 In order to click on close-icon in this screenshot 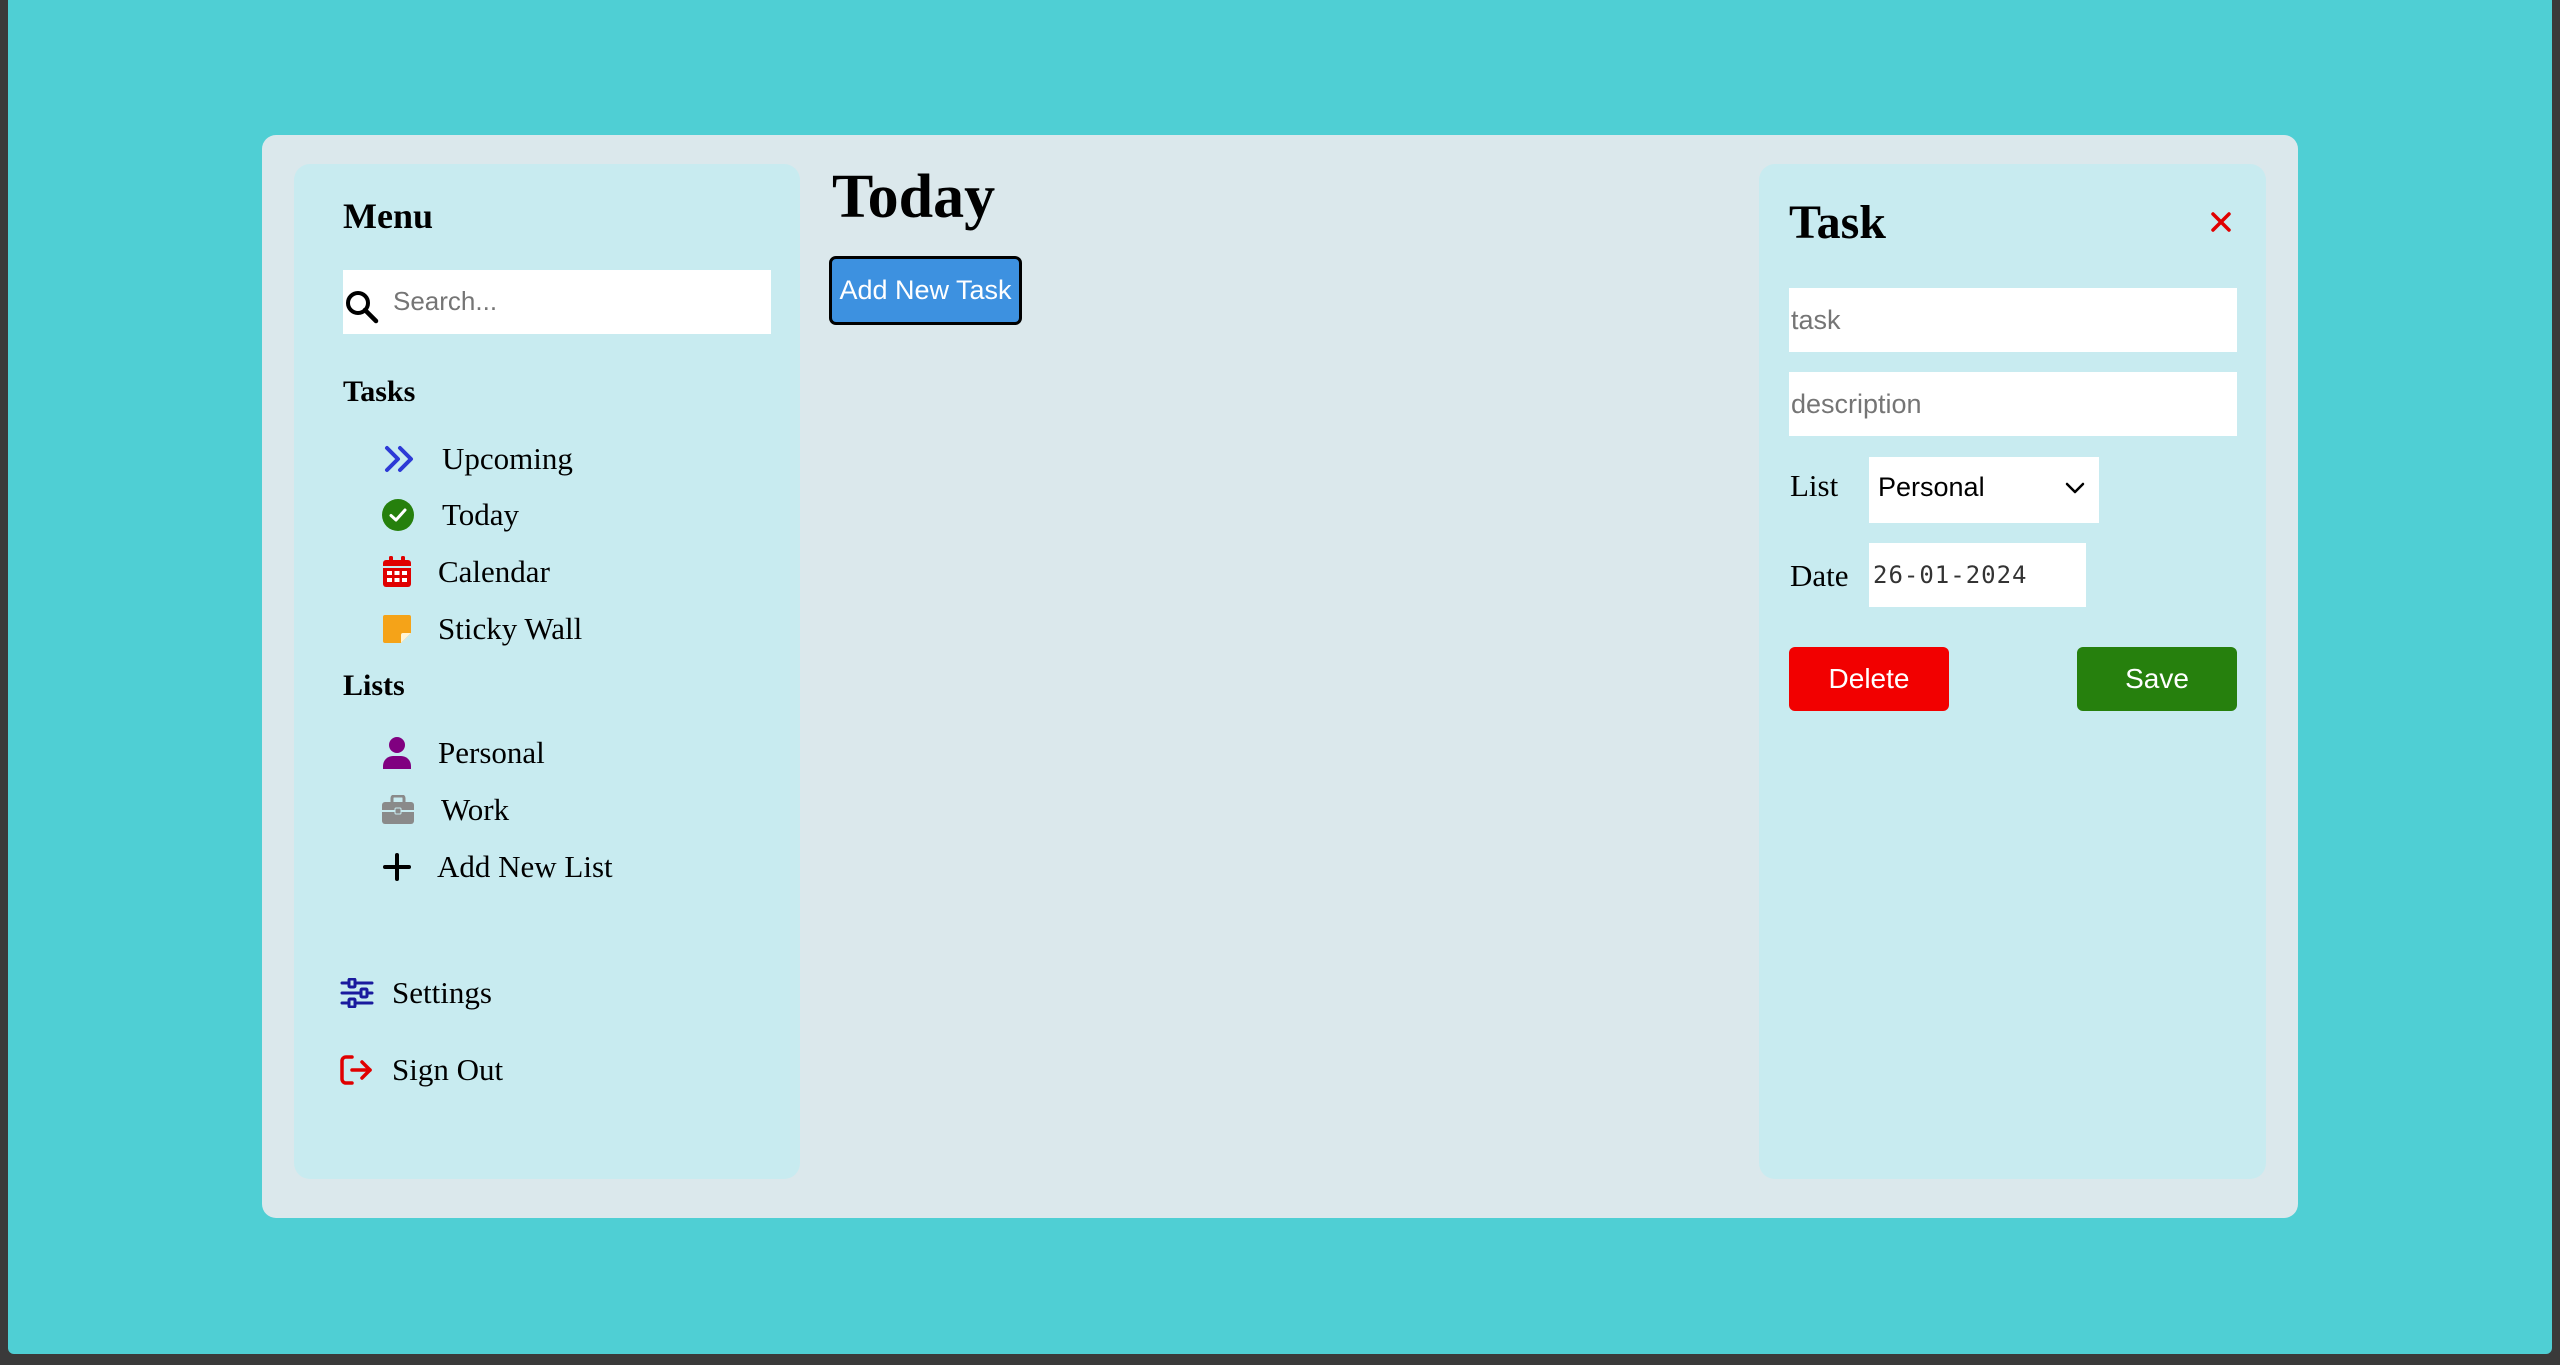, I will do `click(2221, 222)`.